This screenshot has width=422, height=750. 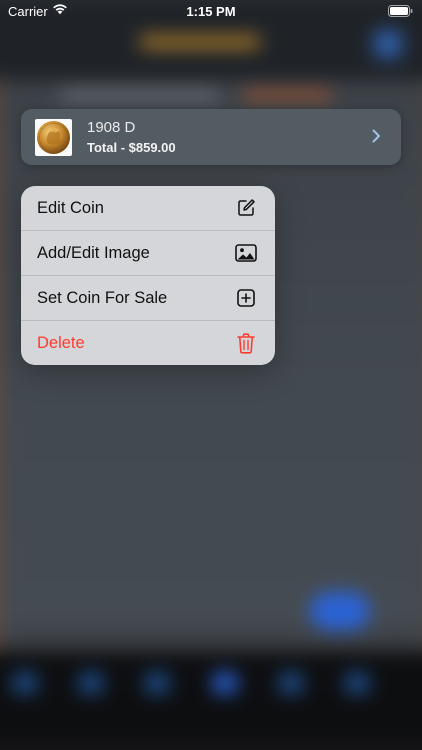 What do you see at coordinates (376, 138) in the screenshot?
I see `chevron-right-icon` at bounding box center [376, 138].